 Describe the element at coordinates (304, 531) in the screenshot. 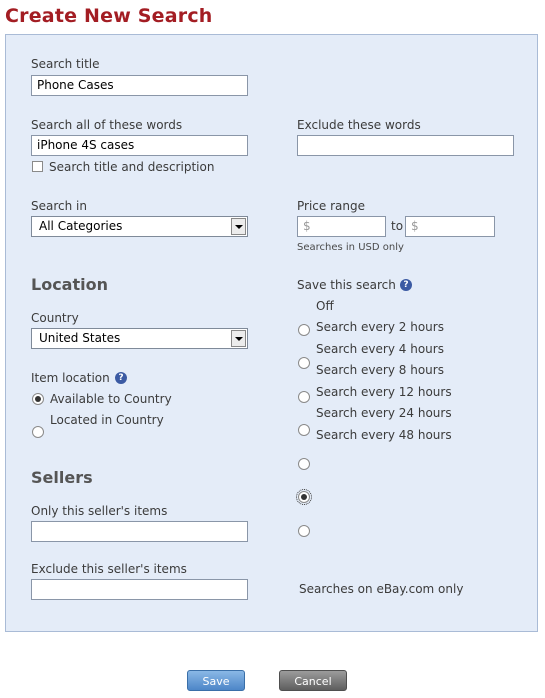

I see `radio-save-48h` at that location.